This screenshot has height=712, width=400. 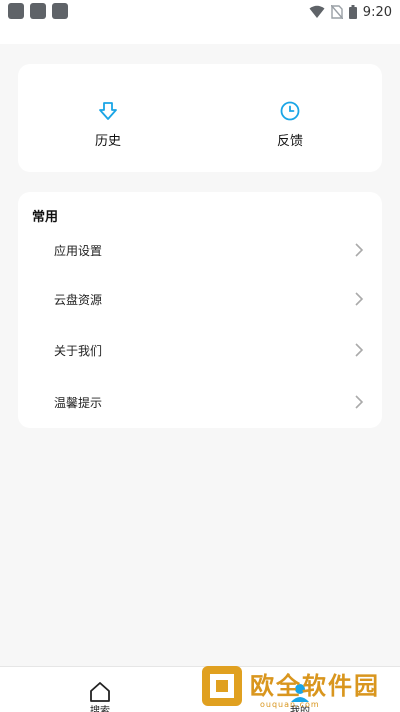 What do you see at coordinates (200, 402) in the screenshot?
I see `list-item-tips: 温馨提示` at bounding box center [200, 402].